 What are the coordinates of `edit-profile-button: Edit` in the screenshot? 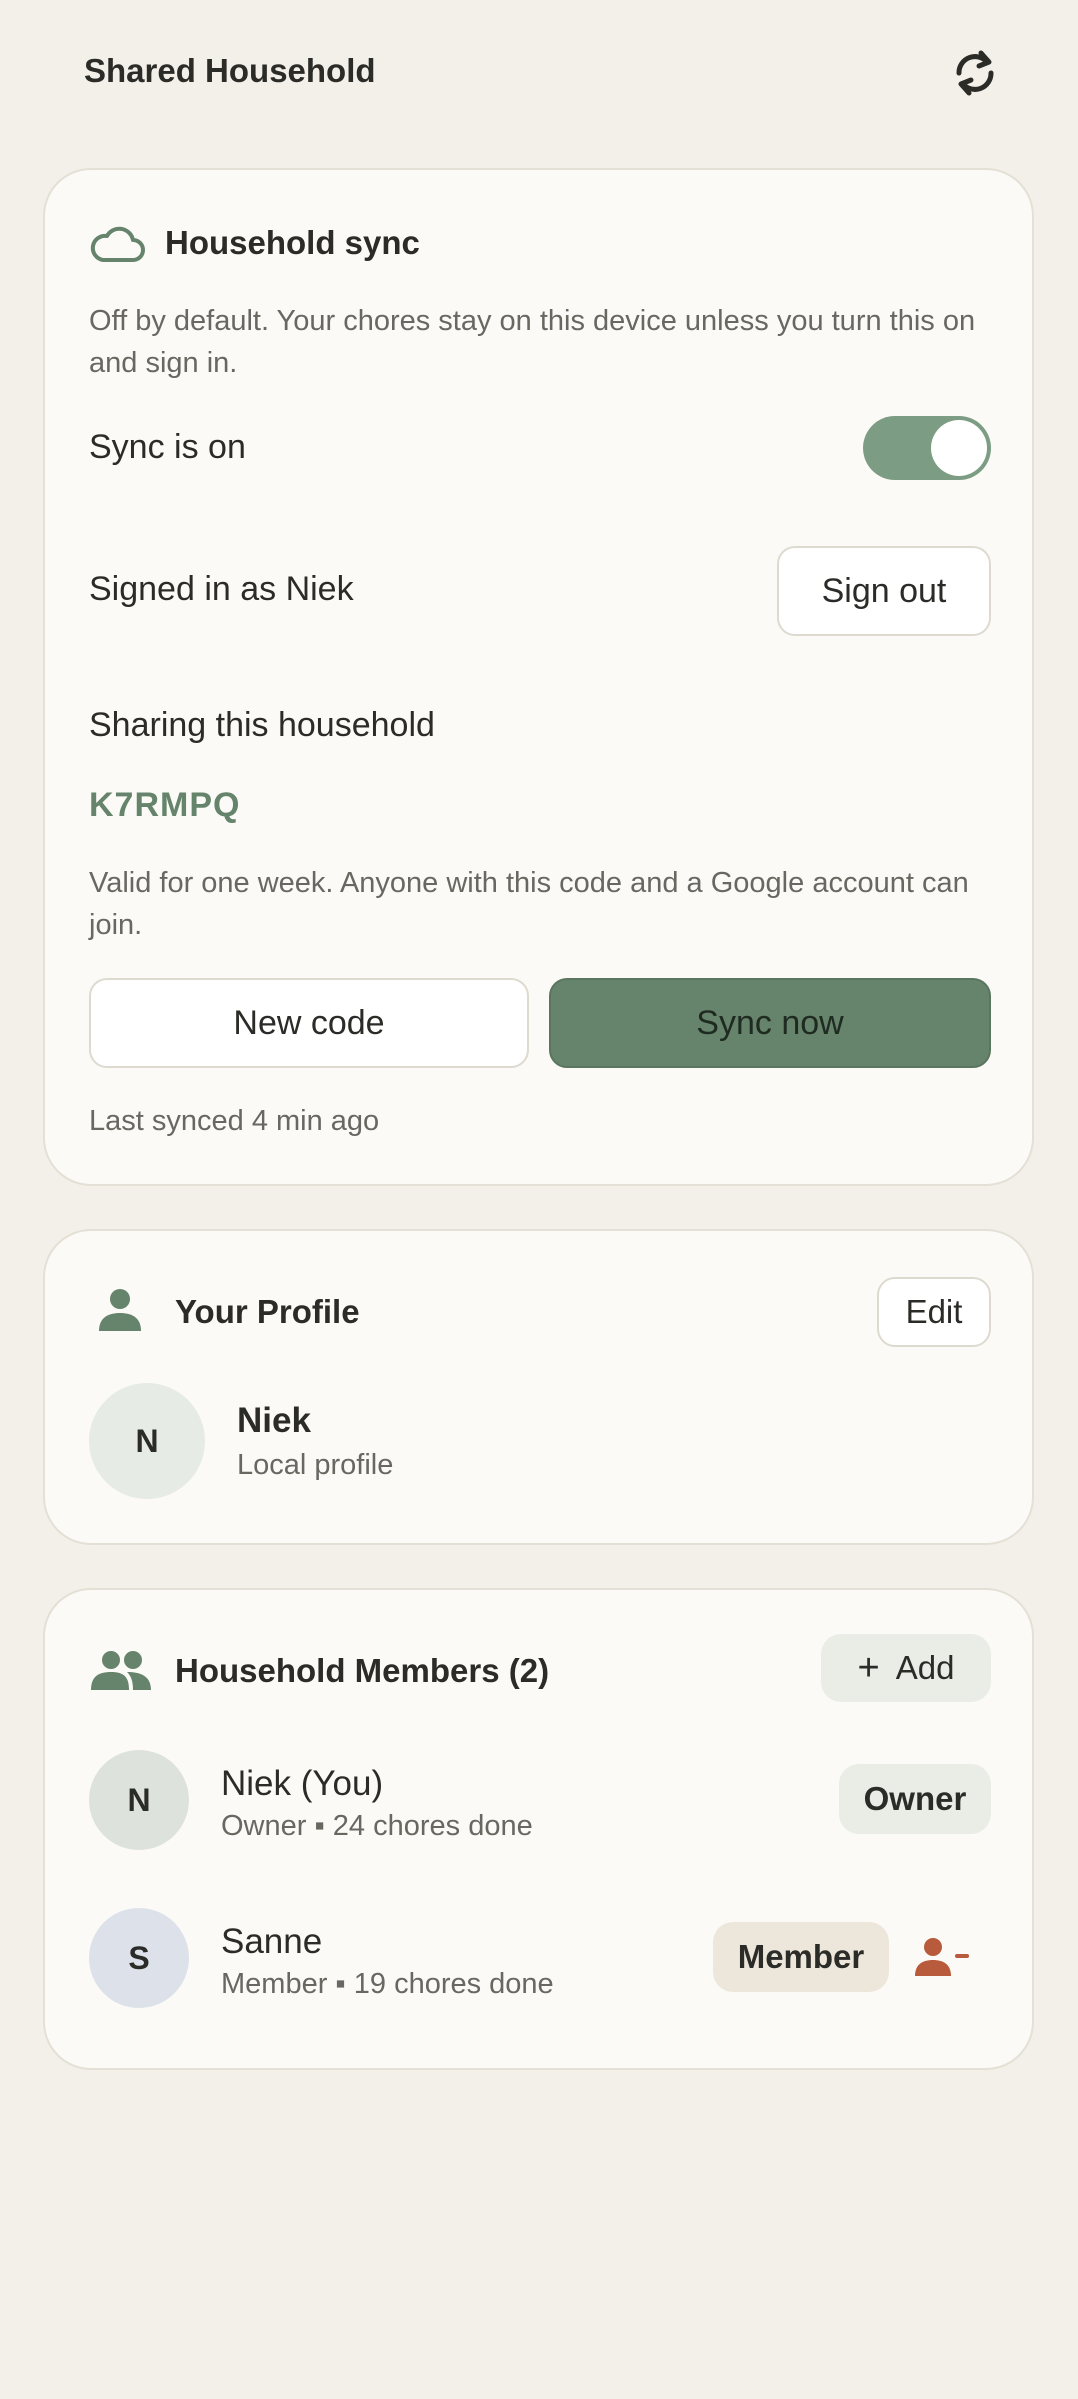 It's located at (934, 1312).